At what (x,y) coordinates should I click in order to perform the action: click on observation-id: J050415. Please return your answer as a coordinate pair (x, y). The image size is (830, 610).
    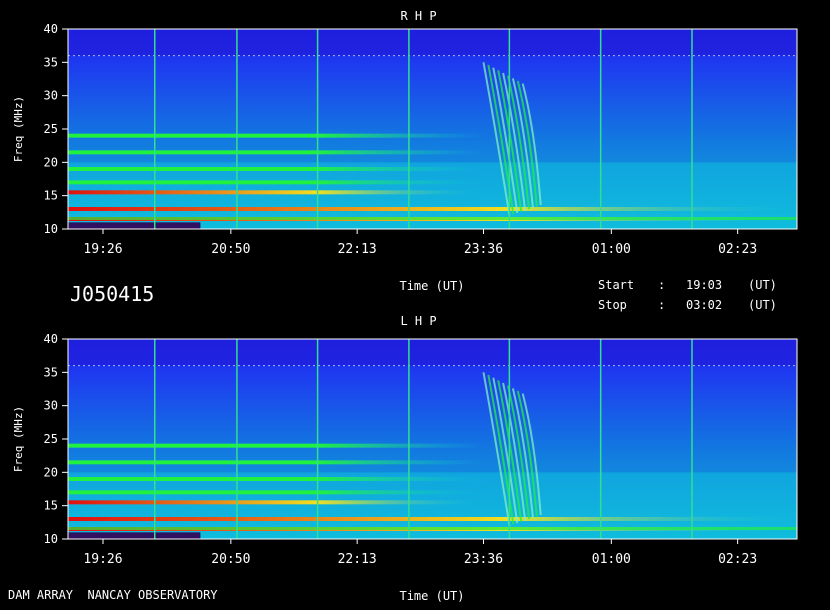
    Looking at the image, I should click on (112, 294).